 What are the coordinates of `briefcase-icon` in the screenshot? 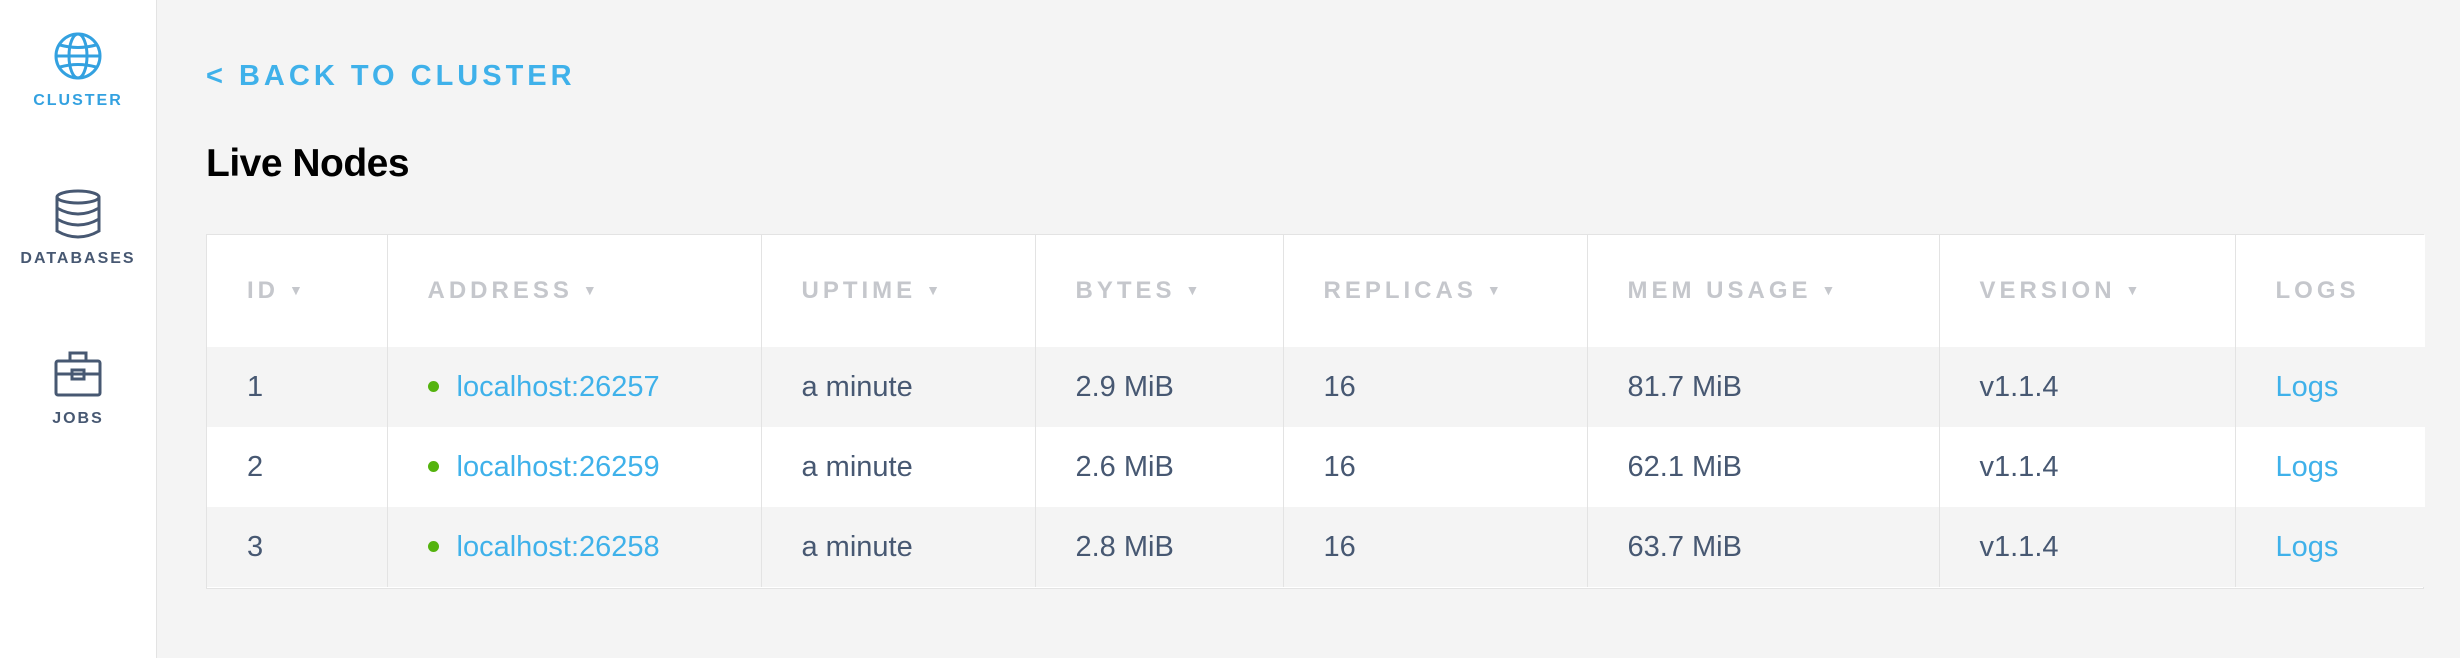 It's located at (78, 374).